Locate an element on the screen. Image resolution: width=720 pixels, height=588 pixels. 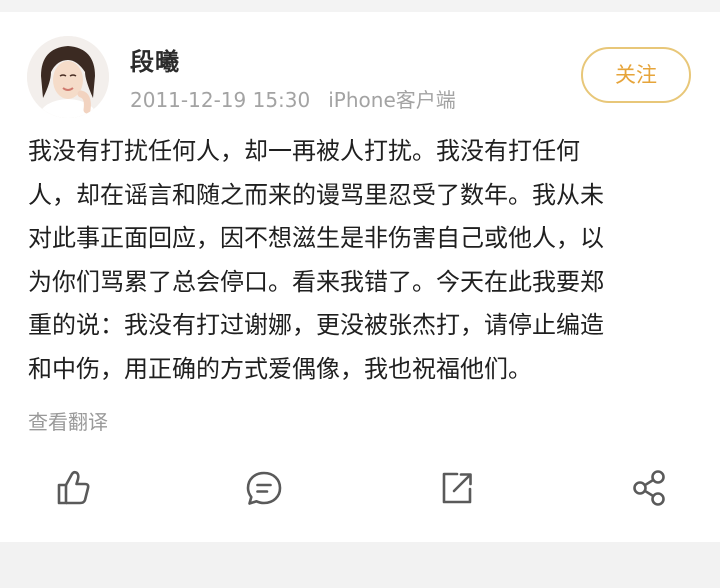
username: 段曦 is located at coordinates (155, 59).